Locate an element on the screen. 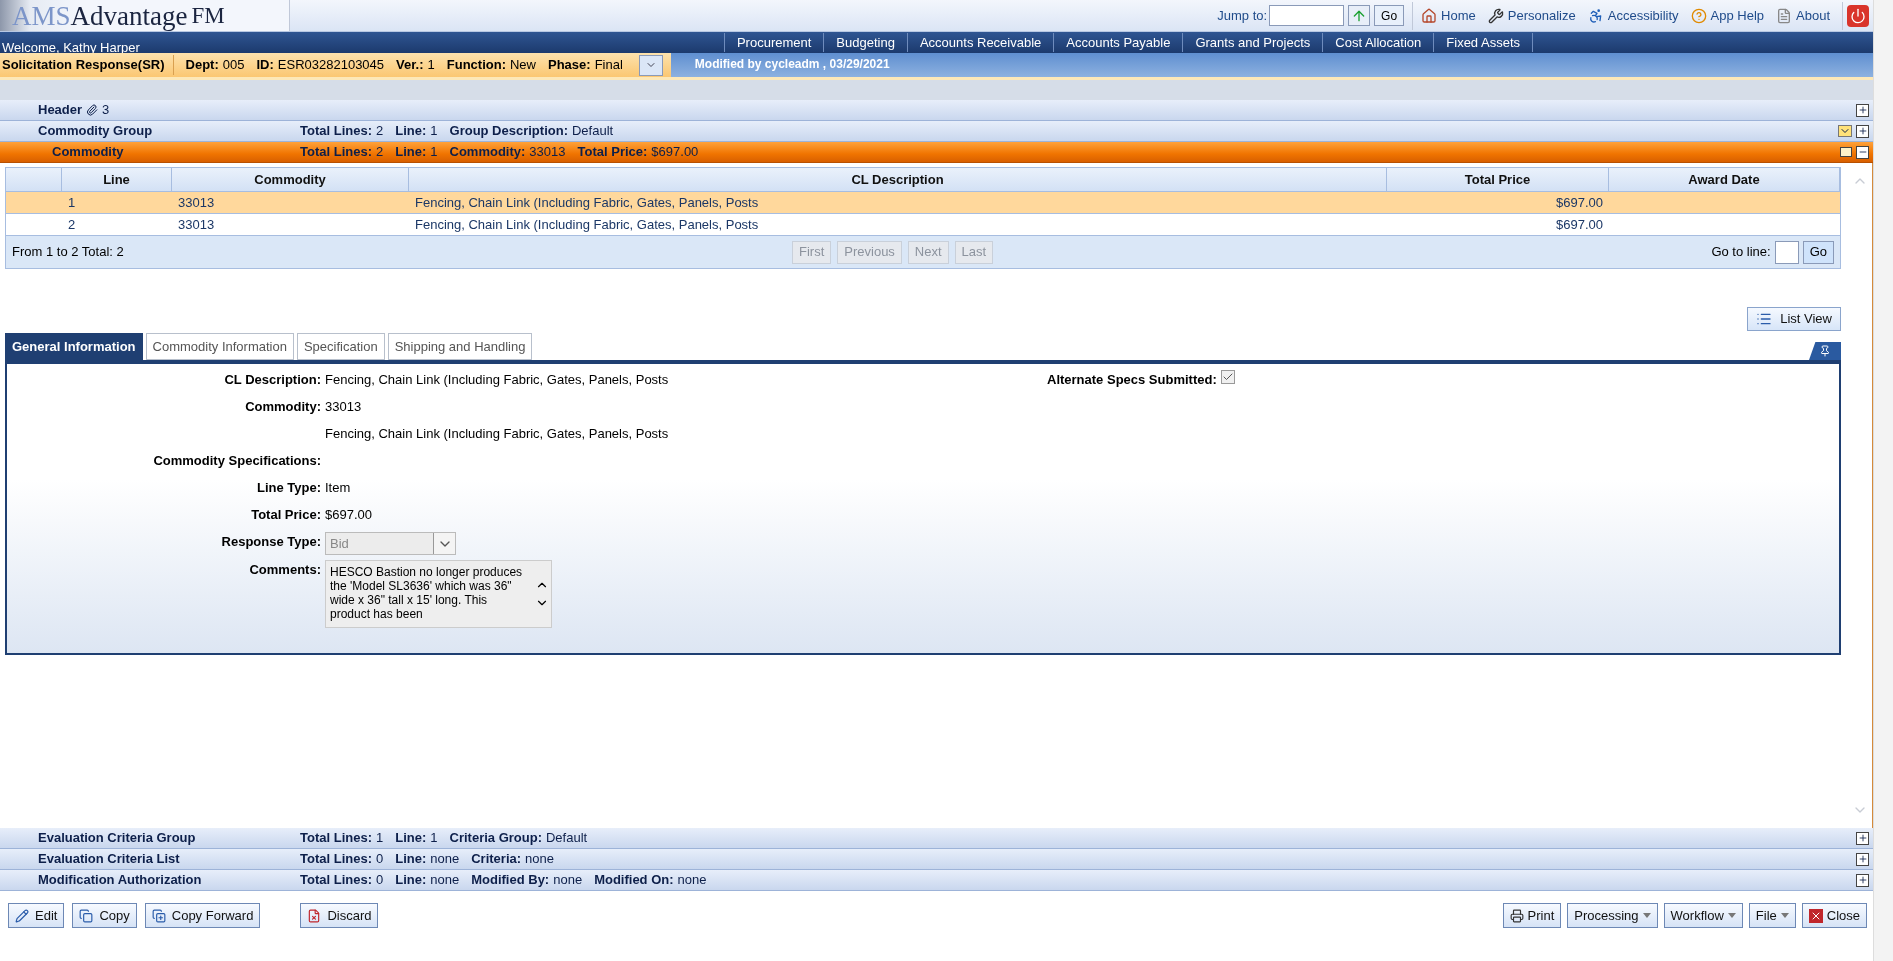 This screenshot has height=961, width=1893. top-link: About is located at coordinates (1803, 15).